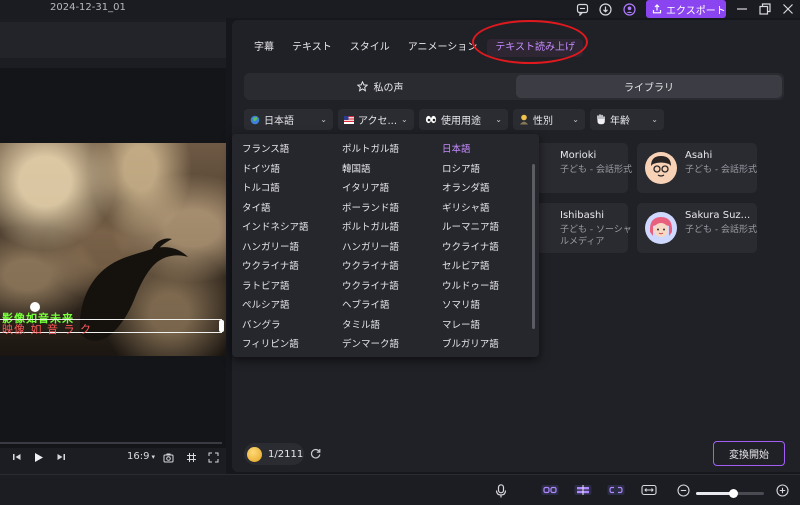  I want to click on play-icon, so click(38, 457).